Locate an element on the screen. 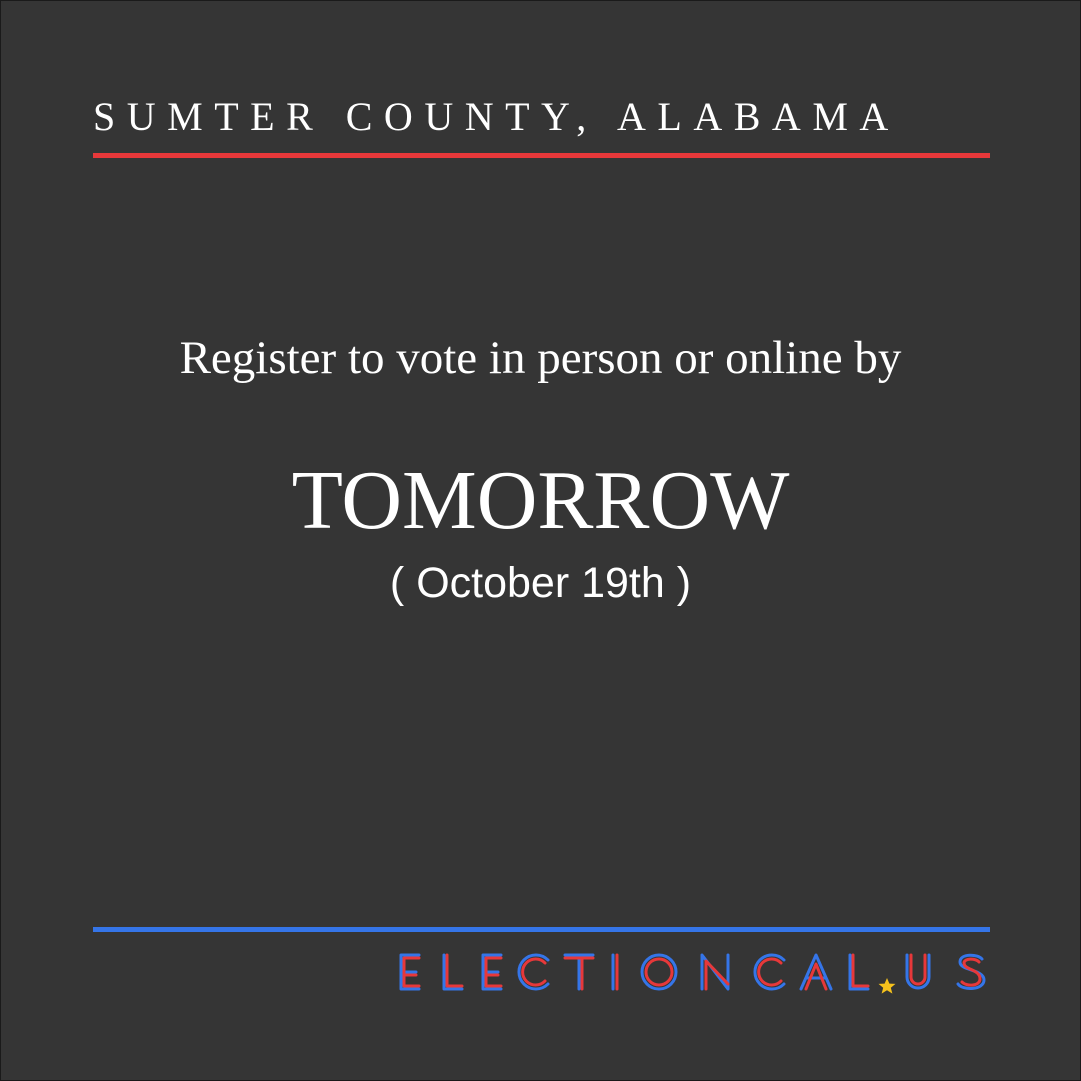 The height and width of the screenshot is (1081, 1081). electioncal-logo-wordmark is located at coordinates (692, 973).